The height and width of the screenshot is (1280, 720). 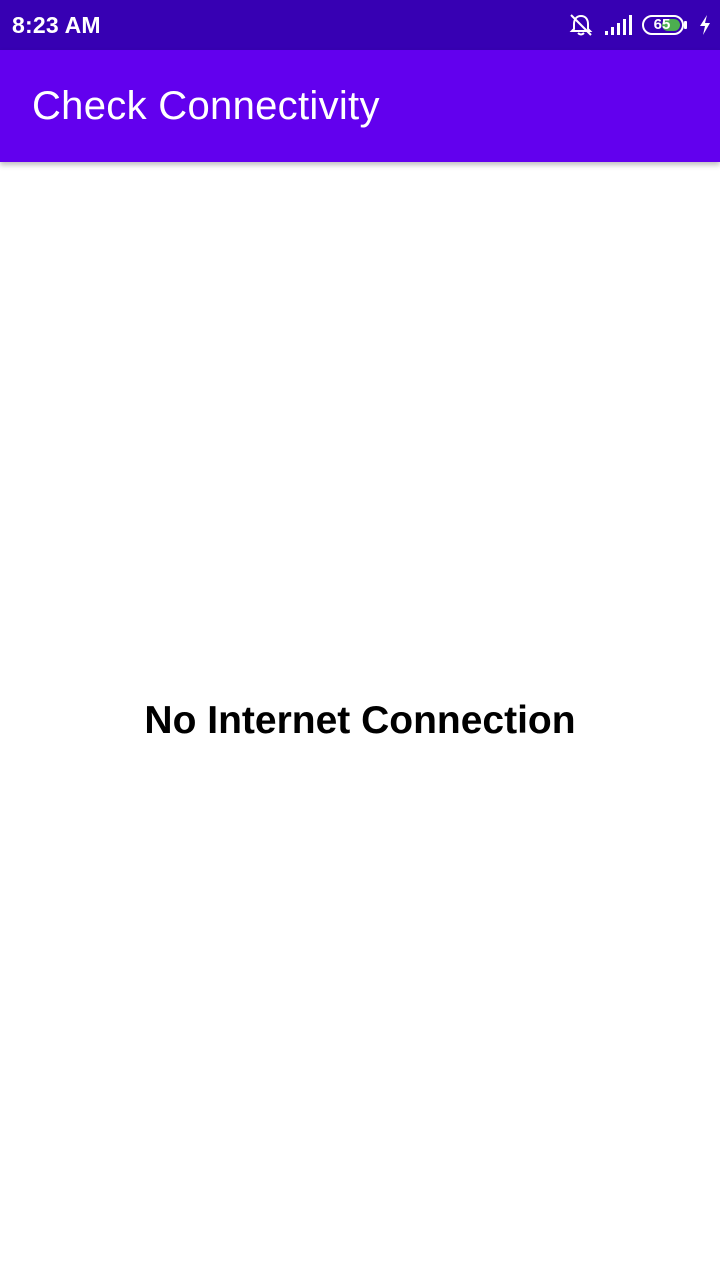 What do you see at coordinates (581, 25) in the screenshot?
I see `silent-alarm-icon` at bounding box center [581, 25].